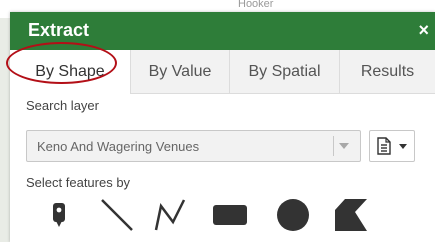  I want to click on select-features-label: Select features by, so click(78, 182).